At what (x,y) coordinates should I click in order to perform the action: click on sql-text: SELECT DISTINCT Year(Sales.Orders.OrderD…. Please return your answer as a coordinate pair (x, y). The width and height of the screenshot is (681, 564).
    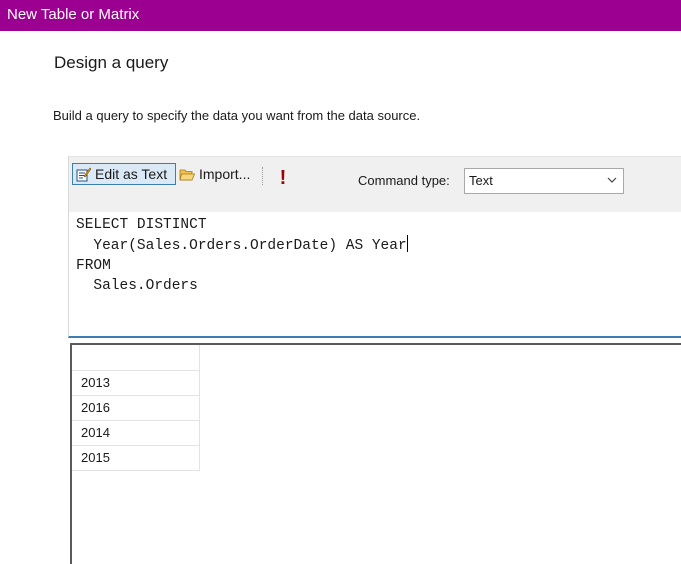
    Looking at the image, I should click on (242, 255).